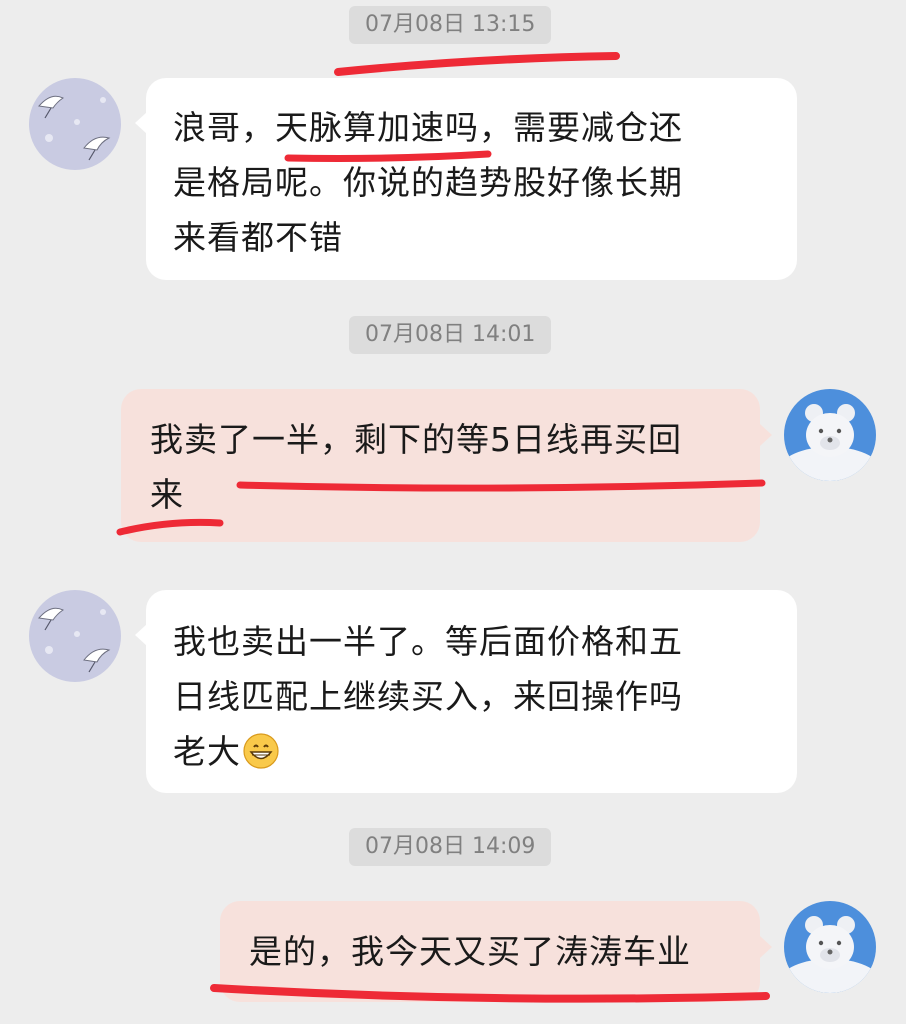 This screenshot has width=906, height=1024. What do you see at coordinates (470, 951) in the screenshot?
I see `message-line: 是的，我今天又买了涛涛车业` at bounding box center [470, 951].